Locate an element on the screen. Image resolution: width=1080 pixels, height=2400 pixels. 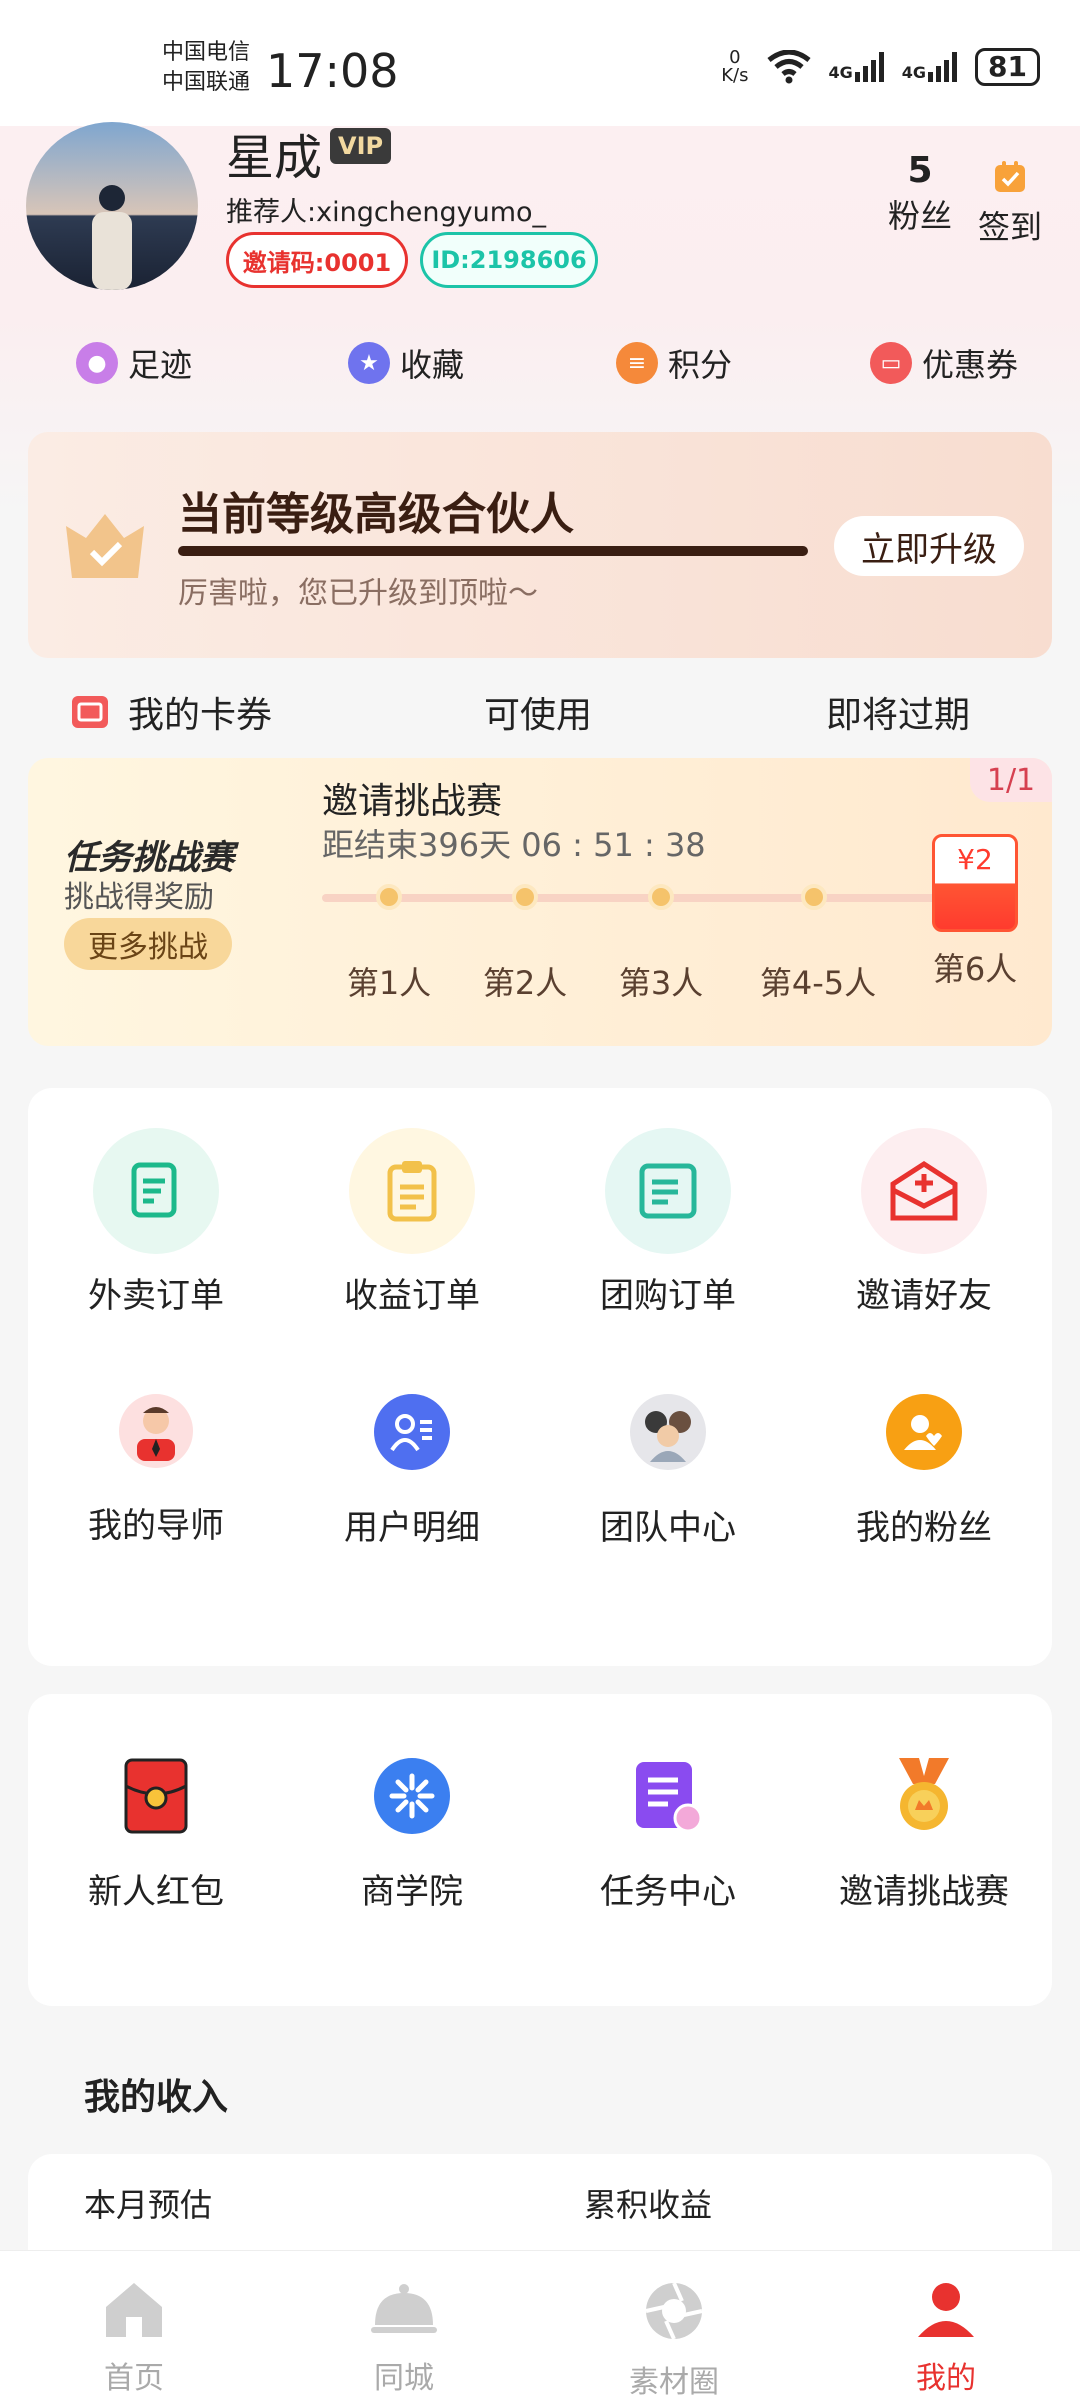
user-detail-icon is located at coordinates (412, 1432).